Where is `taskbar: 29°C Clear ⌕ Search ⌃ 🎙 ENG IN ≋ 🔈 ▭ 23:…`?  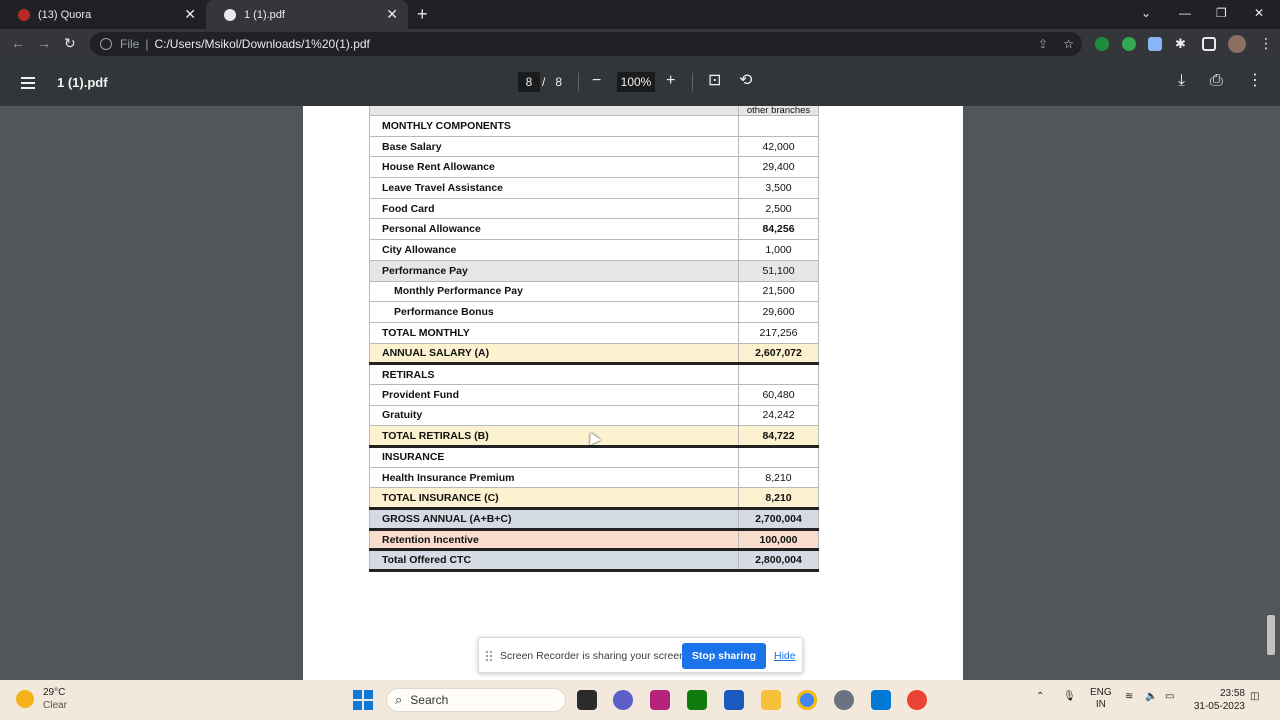
taskbar: 29°C Clear ⌕ Search ⌃ 🎙 ENG IN ≋ 🔈 ▭ 23:… is located at coordinates (640, 700).